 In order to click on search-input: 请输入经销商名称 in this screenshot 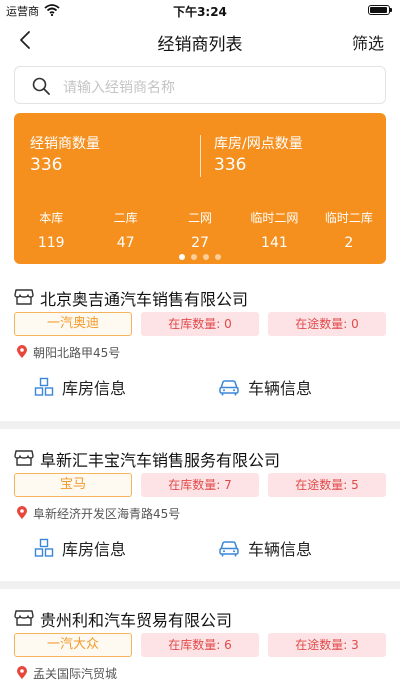, I will do `click(119, 87)`.